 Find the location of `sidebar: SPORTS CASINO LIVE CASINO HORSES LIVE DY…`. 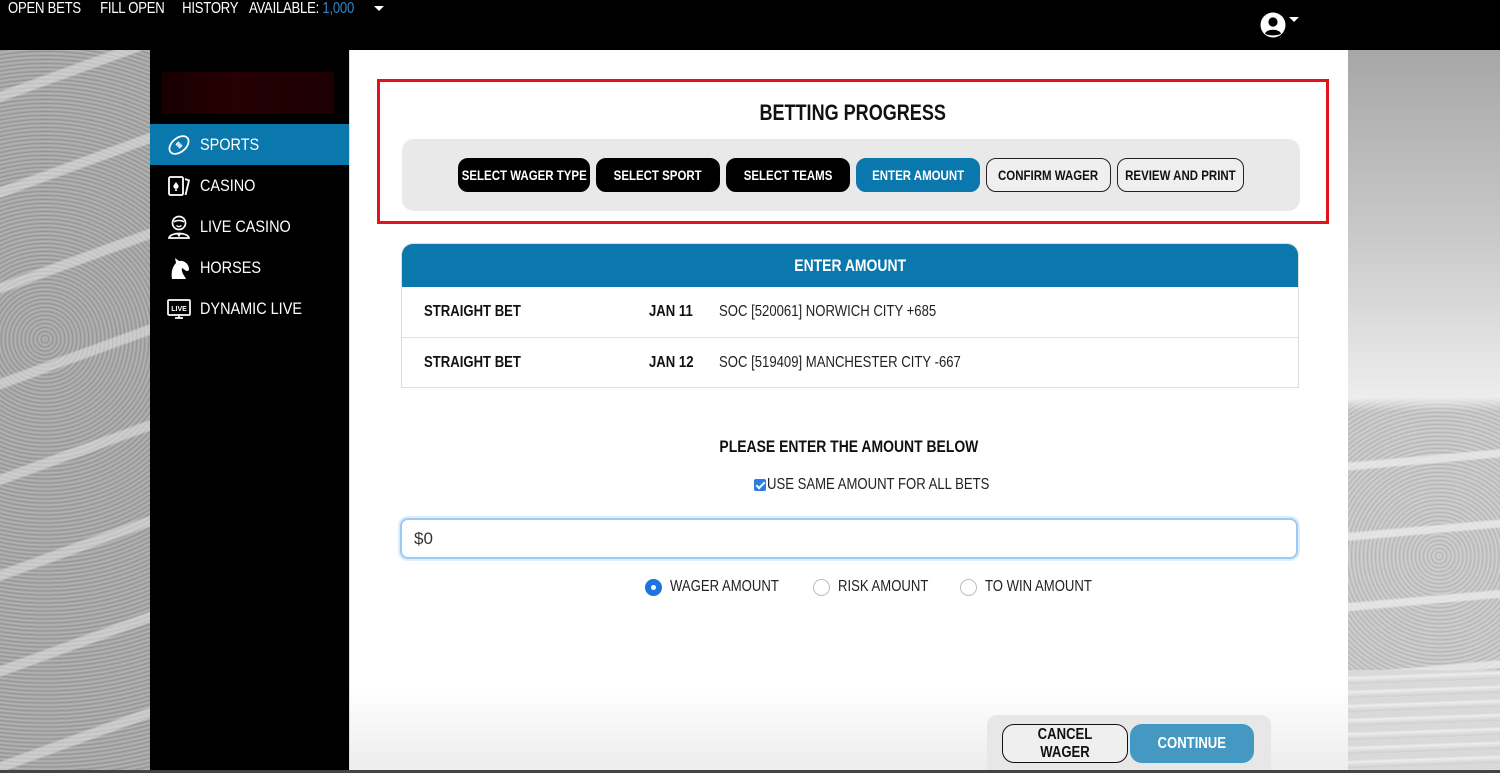

sidebar: SPORTS CASINO LIVE CASINO HORSES LIVE DY… is located at coordinates (249, 411).